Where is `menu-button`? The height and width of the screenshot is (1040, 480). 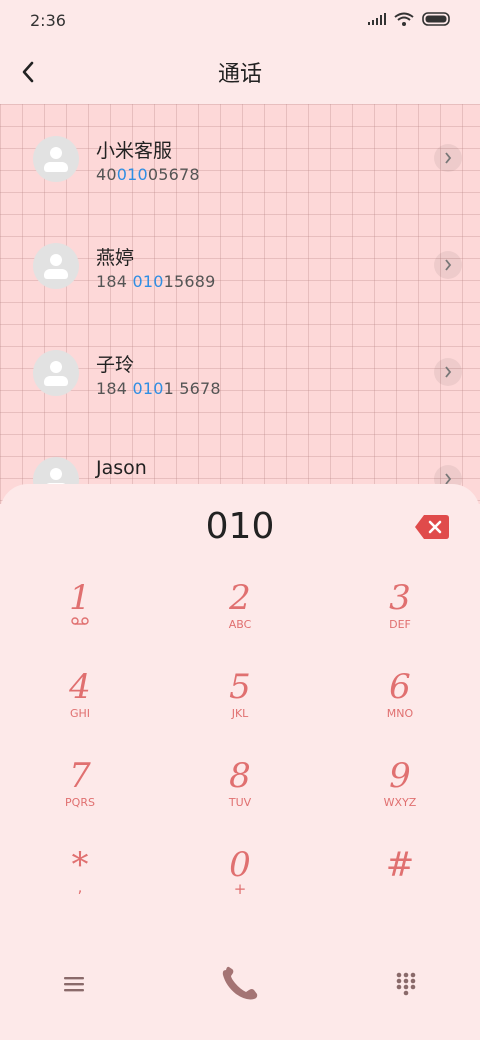
menu-button is located at coordinates (74, 984).